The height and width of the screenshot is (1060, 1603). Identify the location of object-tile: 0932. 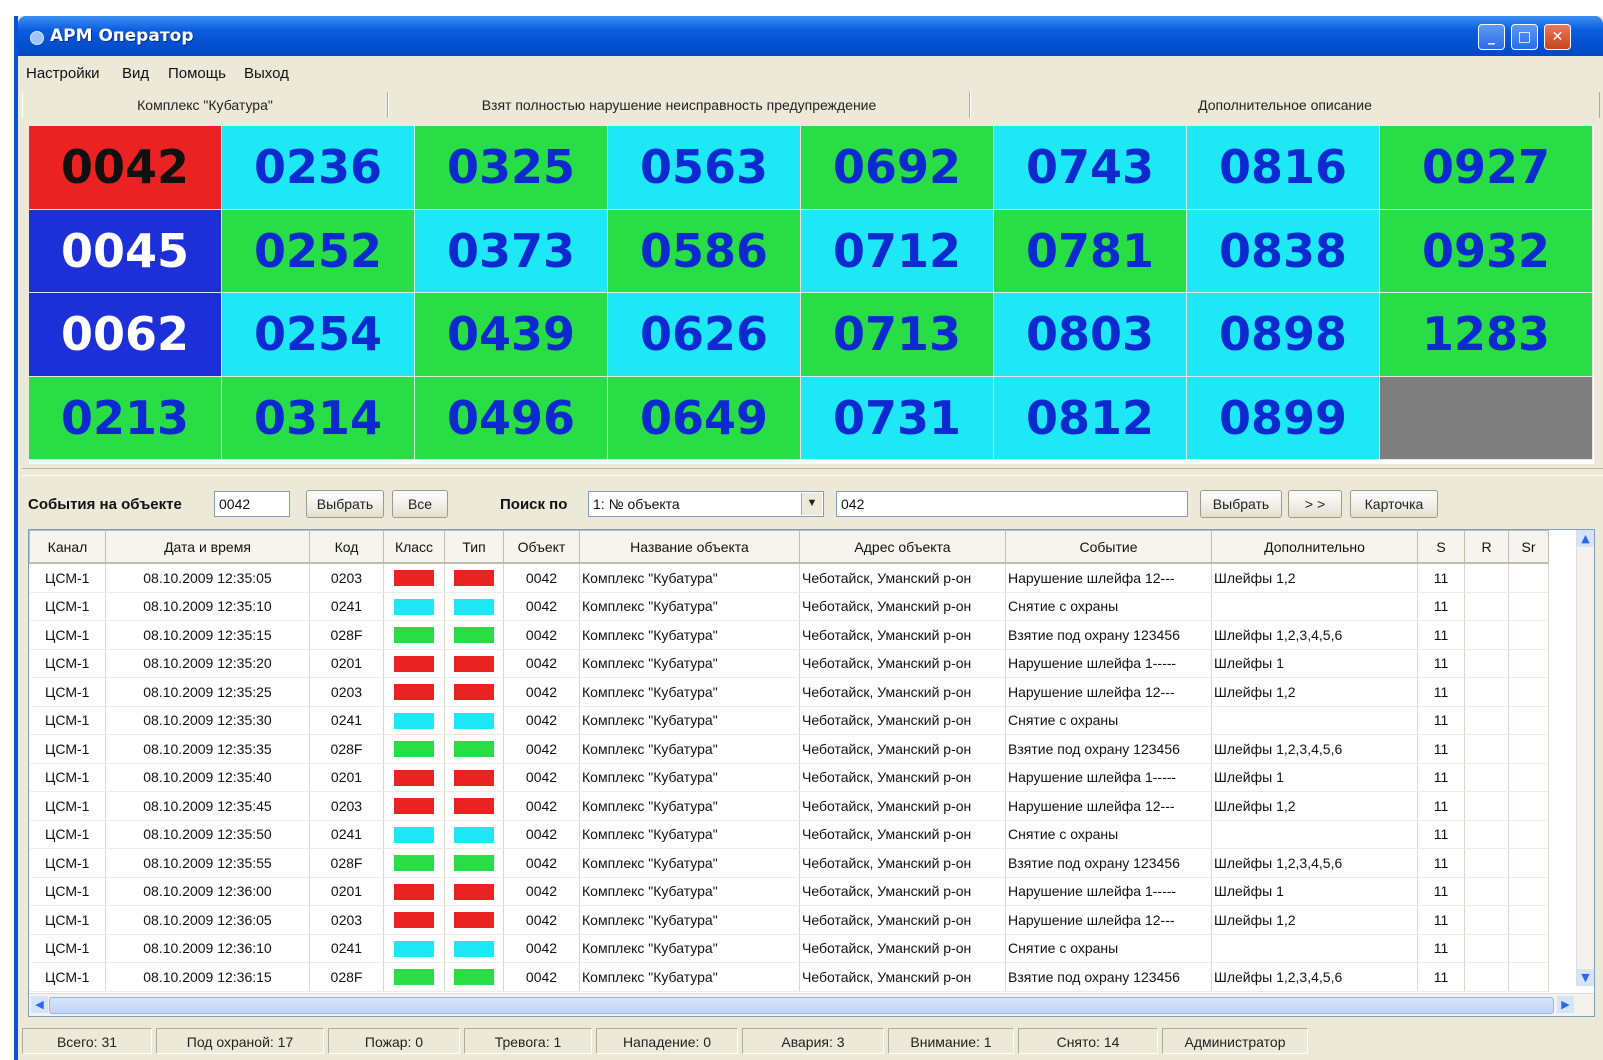
(1486, 251).